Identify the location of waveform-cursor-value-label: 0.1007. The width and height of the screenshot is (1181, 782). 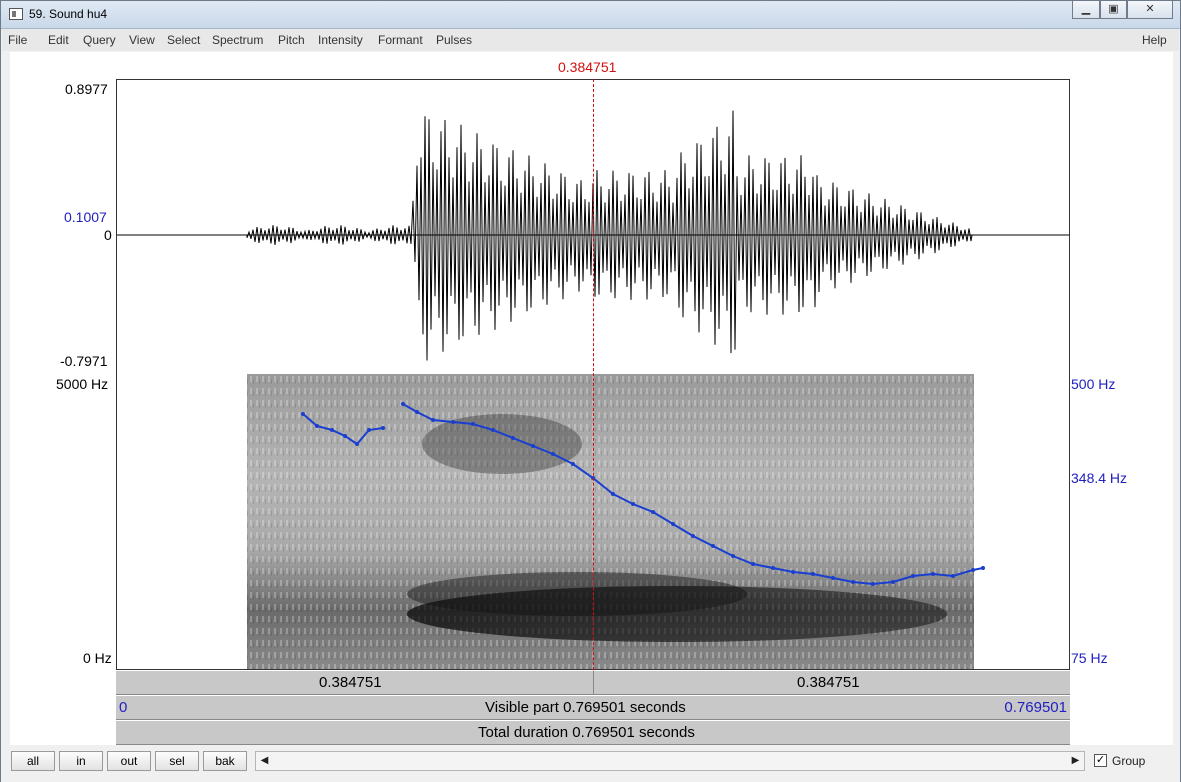
(85, 217).